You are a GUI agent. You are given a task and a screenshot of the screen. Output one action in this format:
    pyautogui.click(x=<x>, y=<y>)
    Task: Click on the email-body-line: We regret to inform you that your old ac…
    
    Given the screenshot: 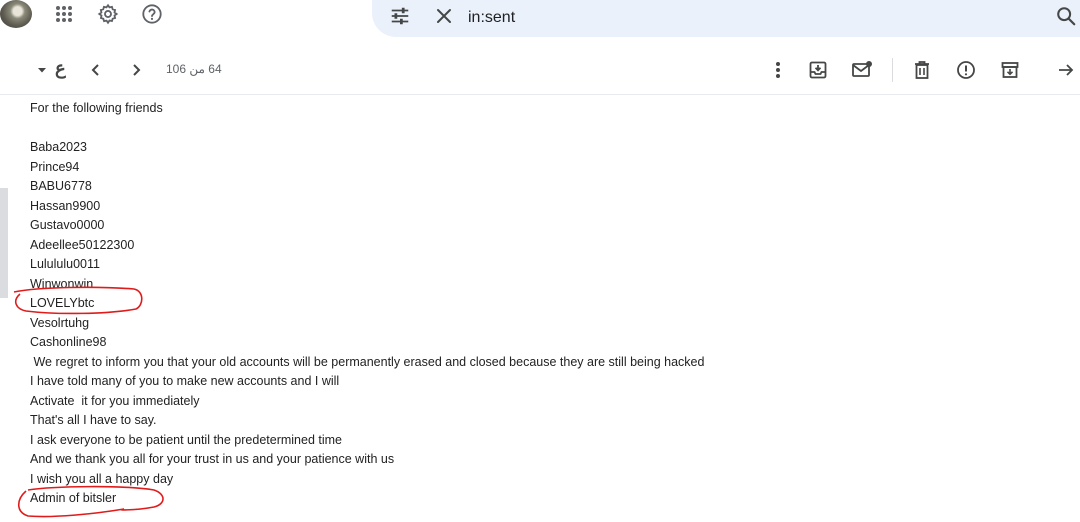 What is the action you would take?
    pyautogui.click(x=367, y=361)
    